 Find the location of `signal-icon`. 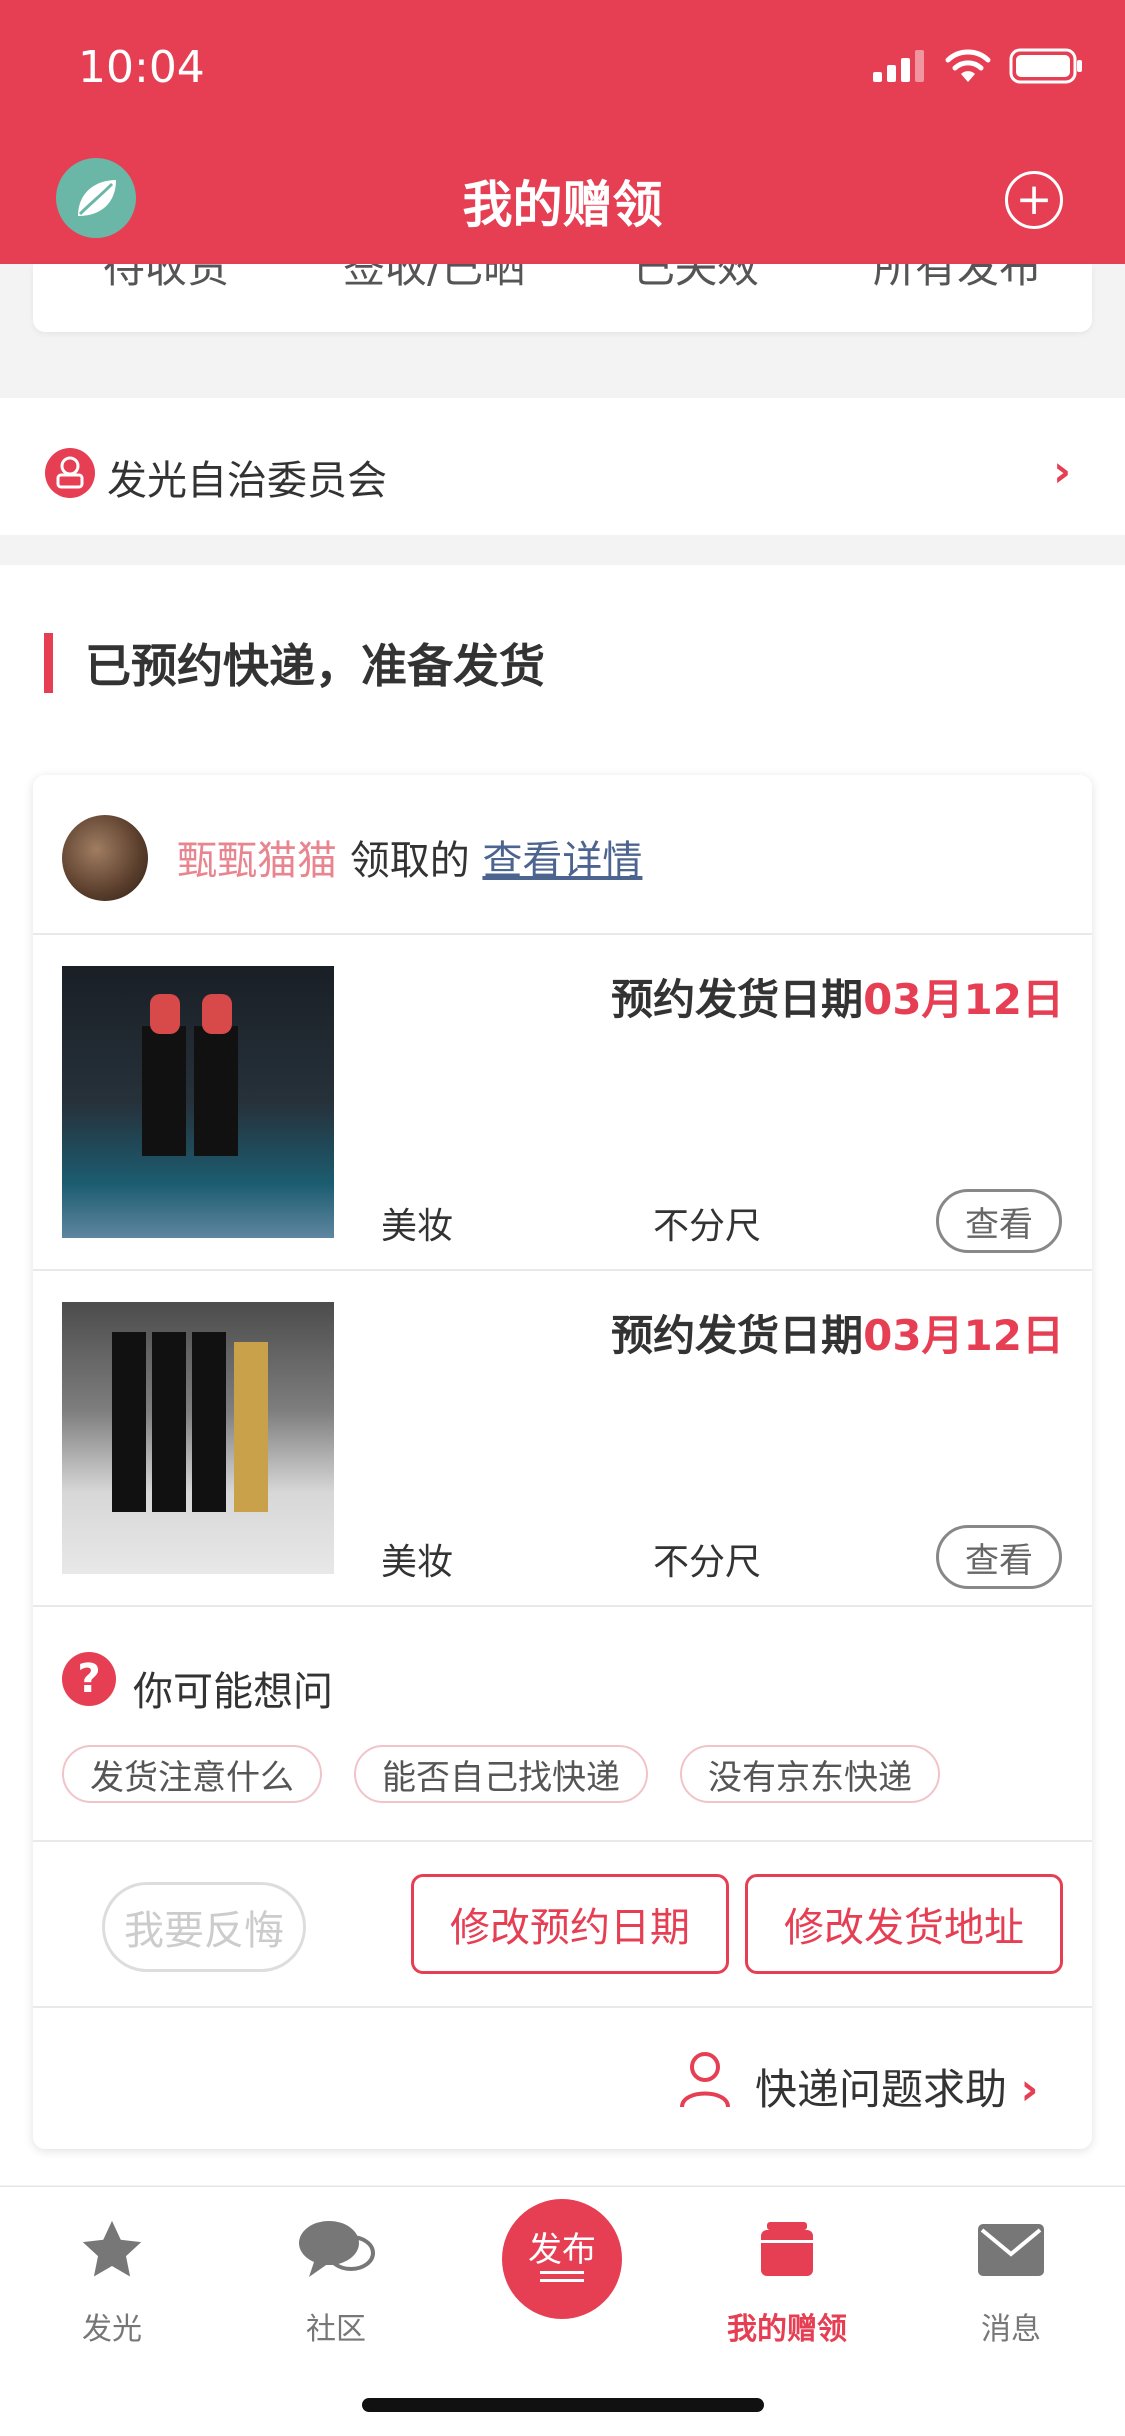

signal-icon is located at coordinates (898, 66).